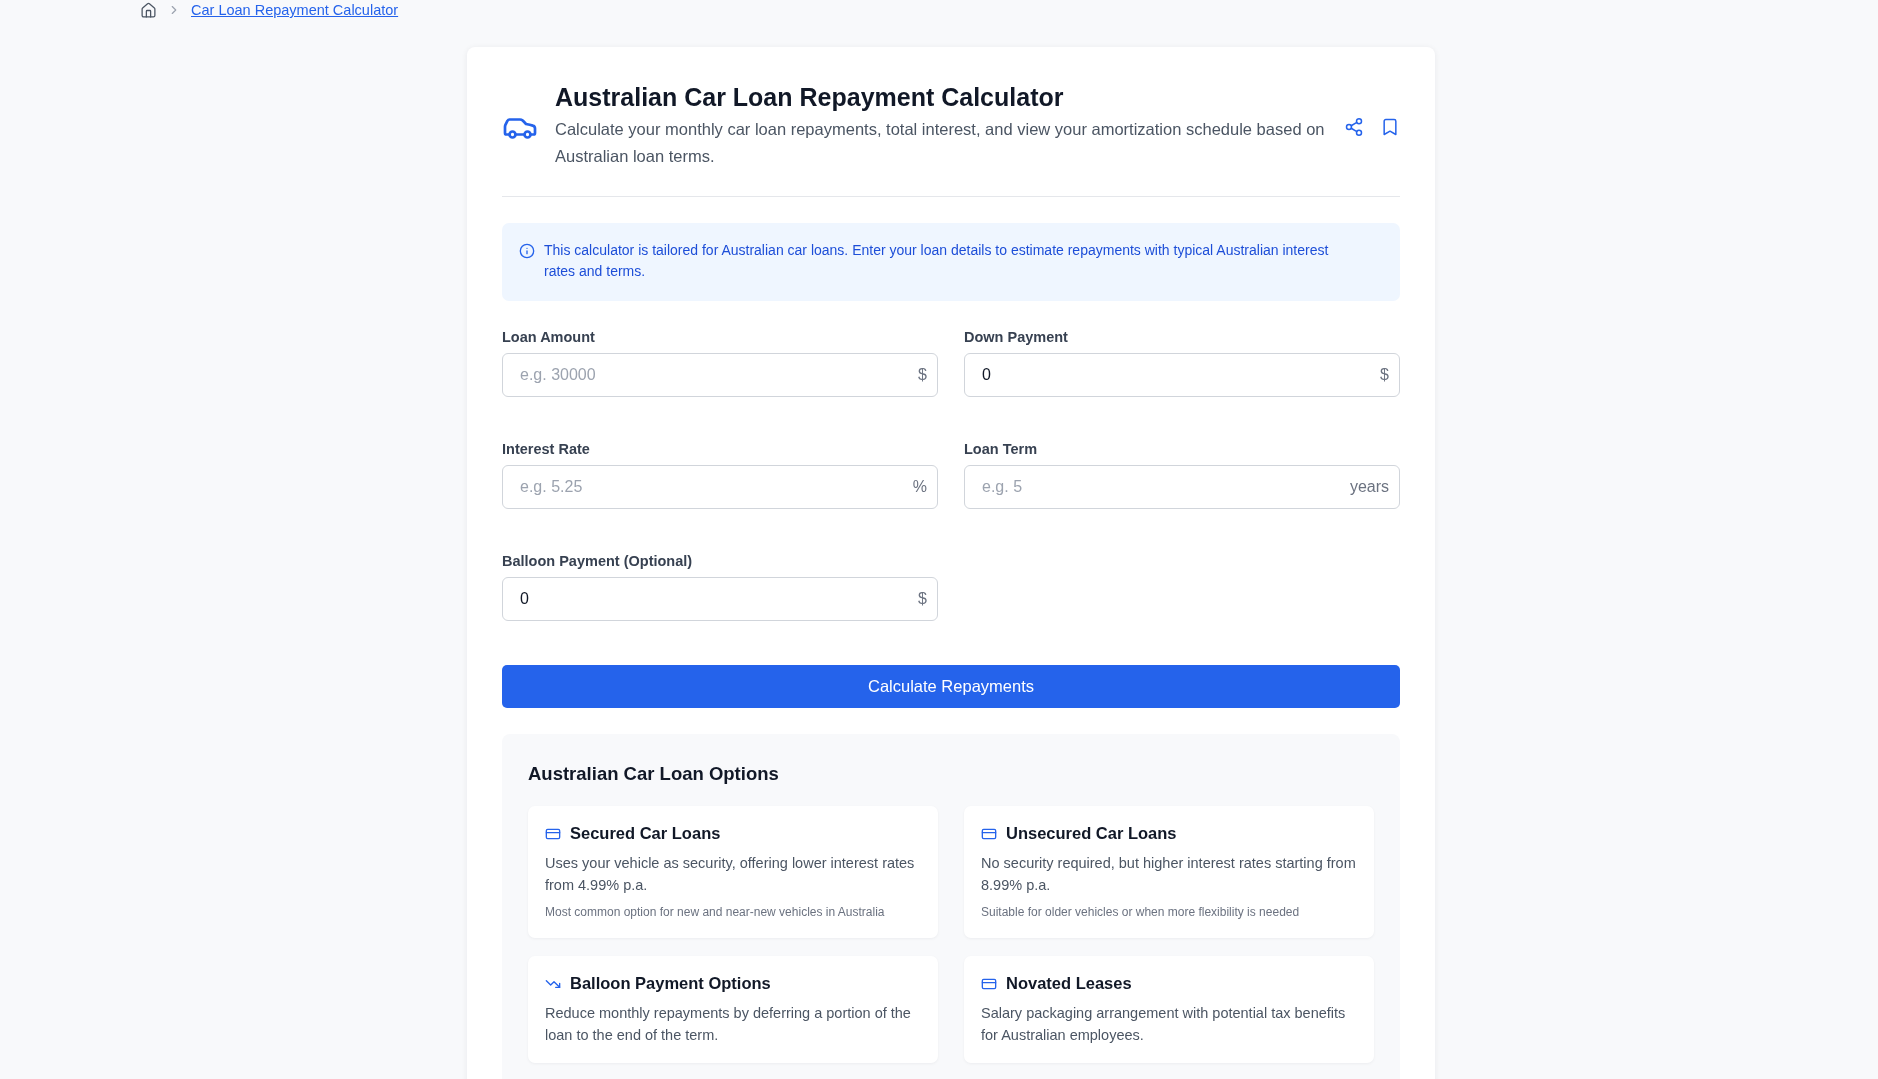 Image resolution: width=1878 pixels, height=1079 pixels. I want to click on share-button, so click(1354, 126).